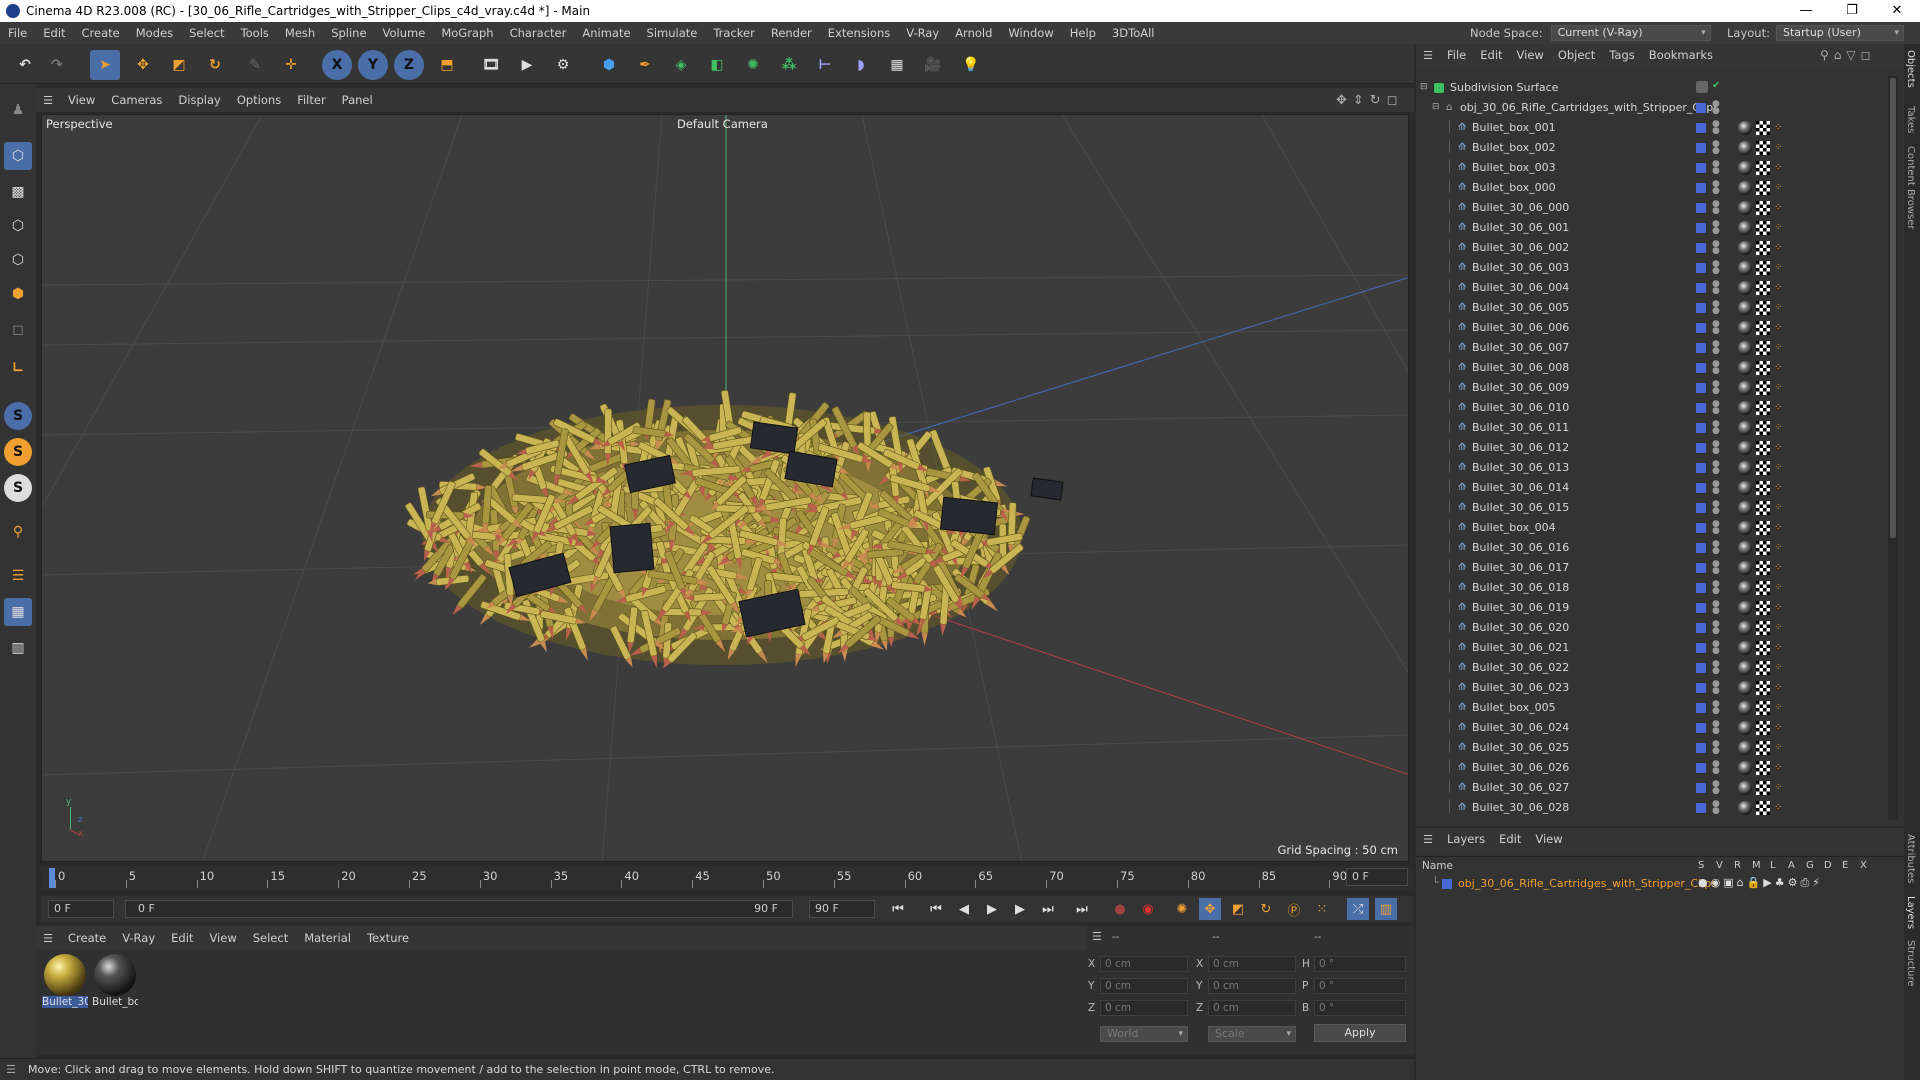 Image resolution: width=1920 pixels, height=1080 pixels. What do you see at coordinates (734, 33) in the screenshot?
I see `menu-tracker: Tracker` at bounding box center [734, 33].